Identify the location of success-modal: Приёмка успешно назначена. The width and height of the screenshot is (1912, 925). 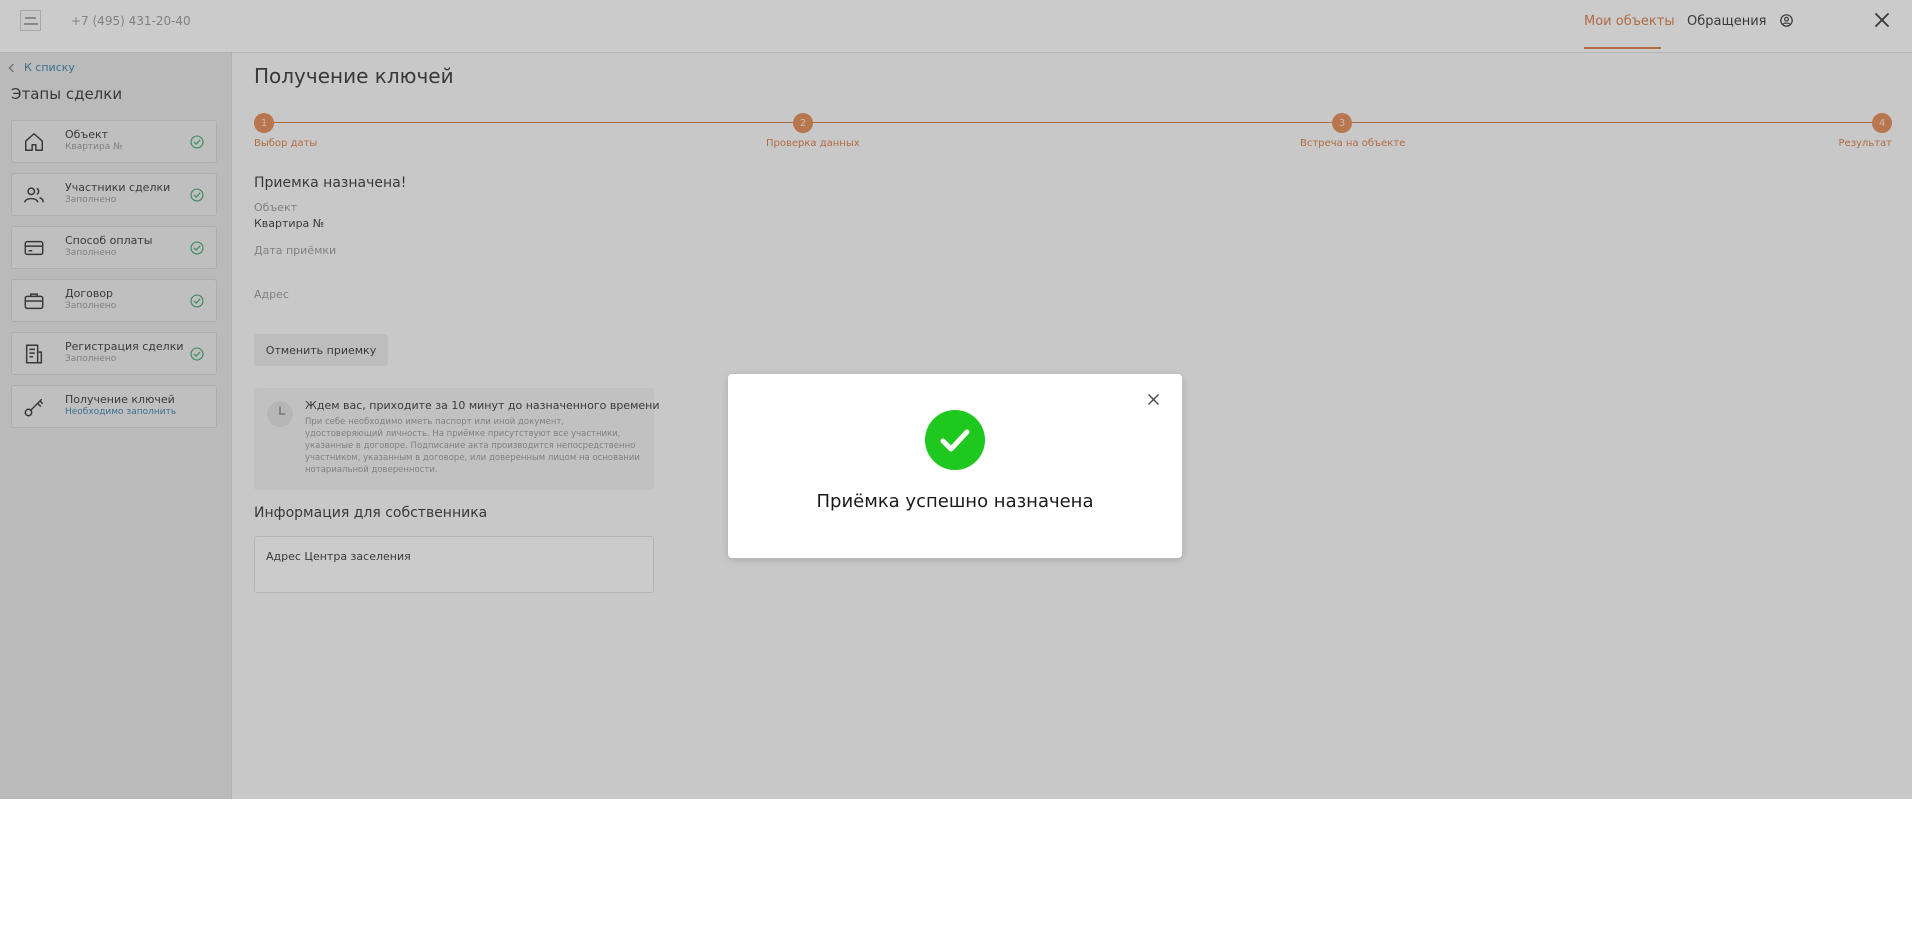
(955, 466).